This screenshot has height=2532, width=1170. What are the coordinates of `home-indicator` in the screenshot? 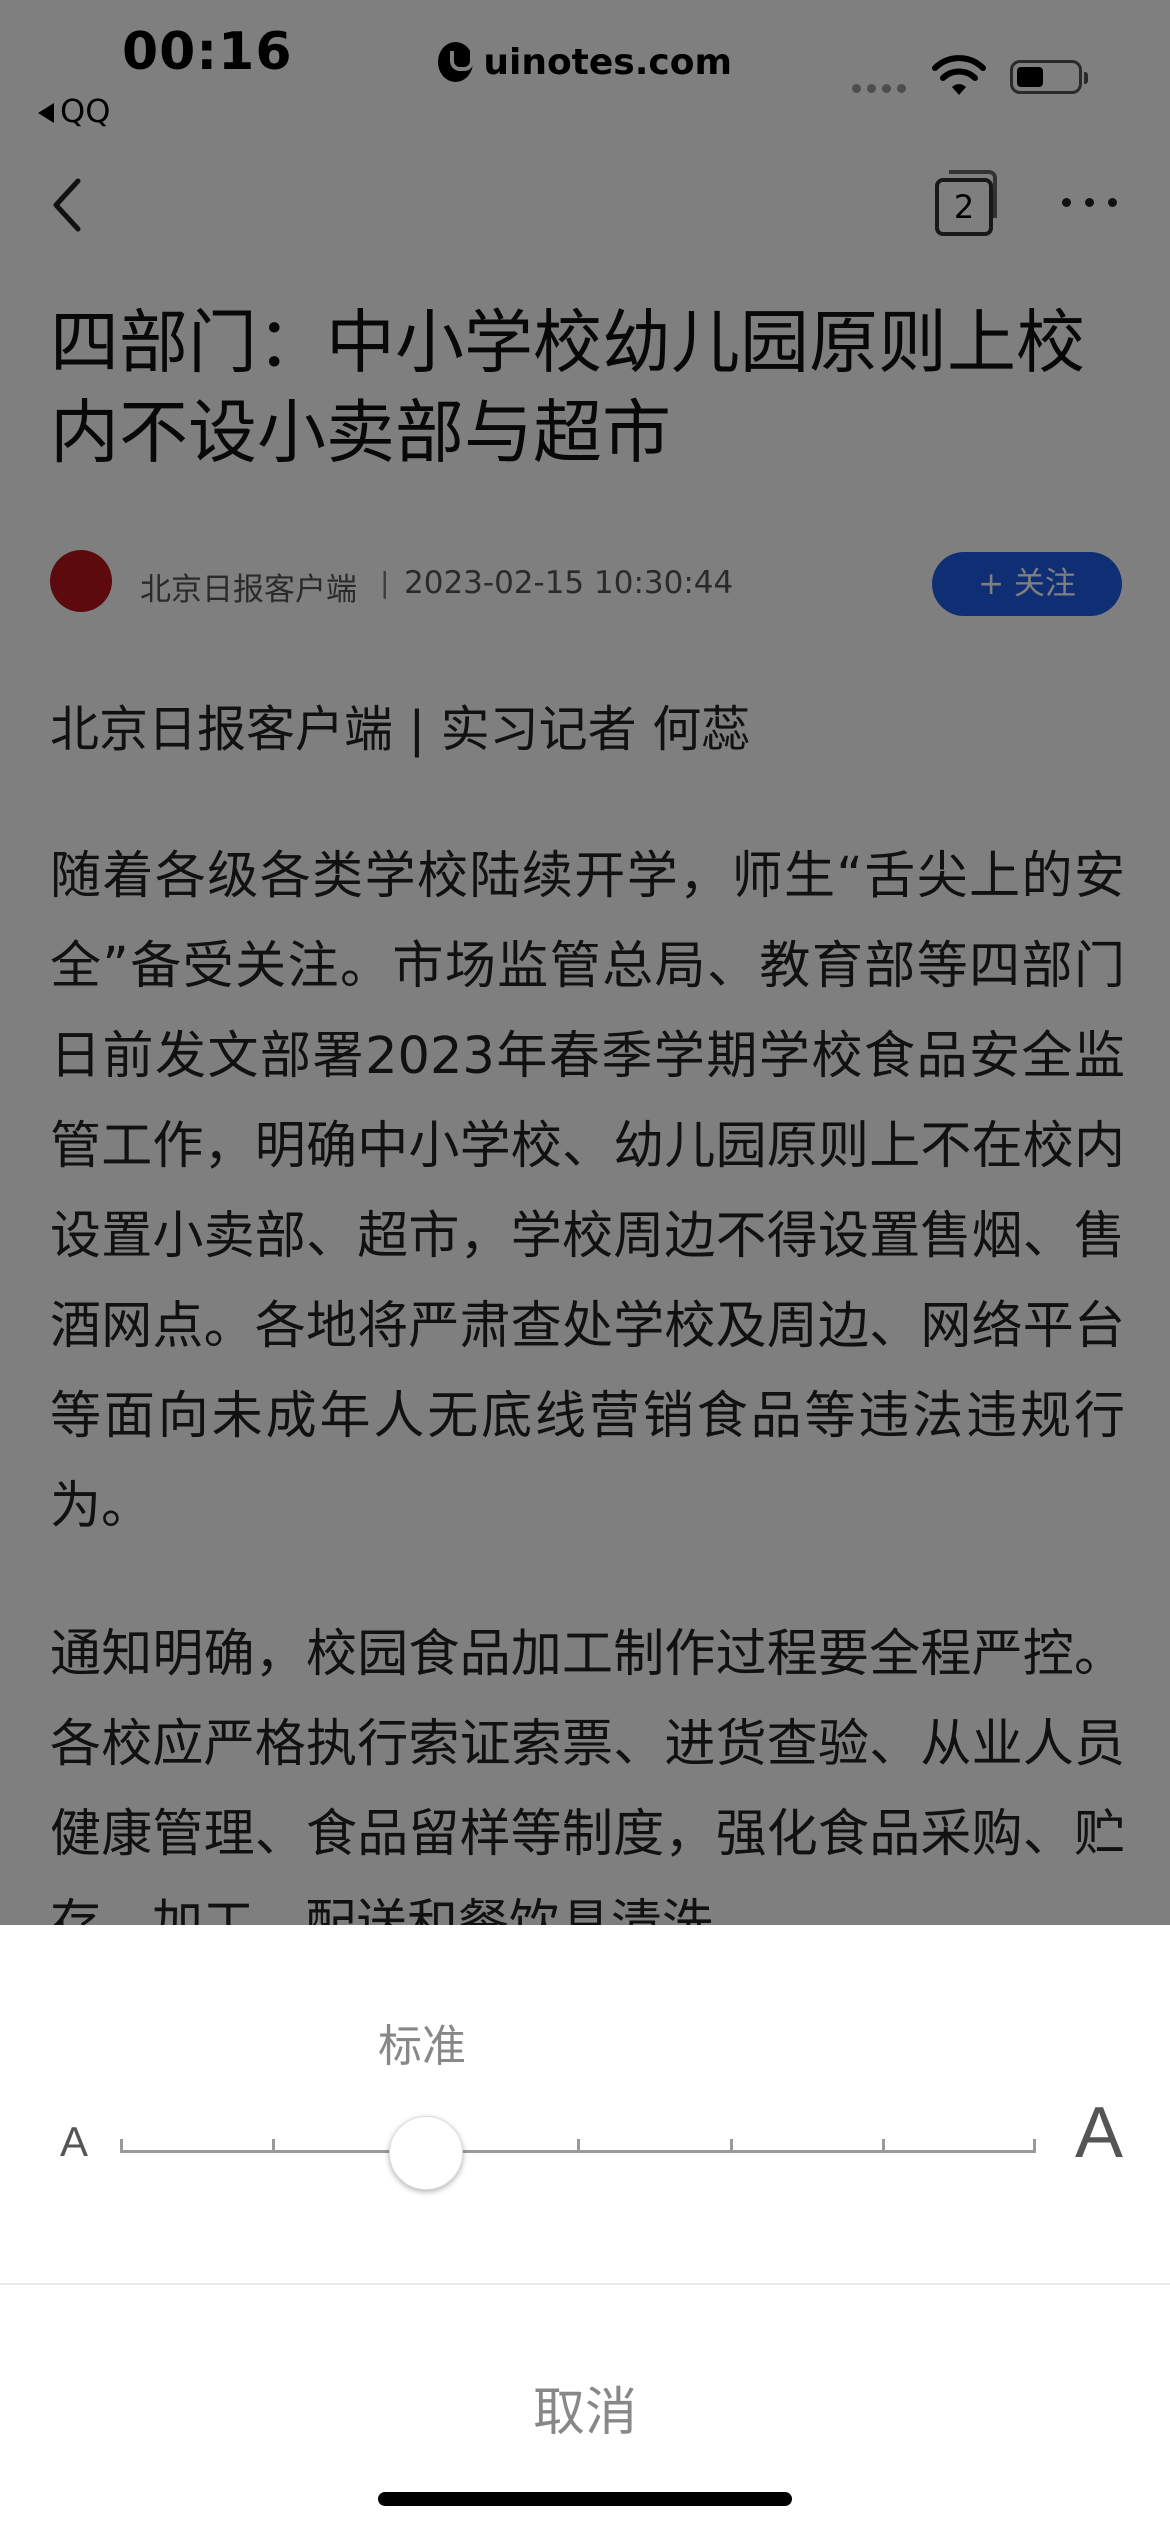 It's located at (585, 2499).